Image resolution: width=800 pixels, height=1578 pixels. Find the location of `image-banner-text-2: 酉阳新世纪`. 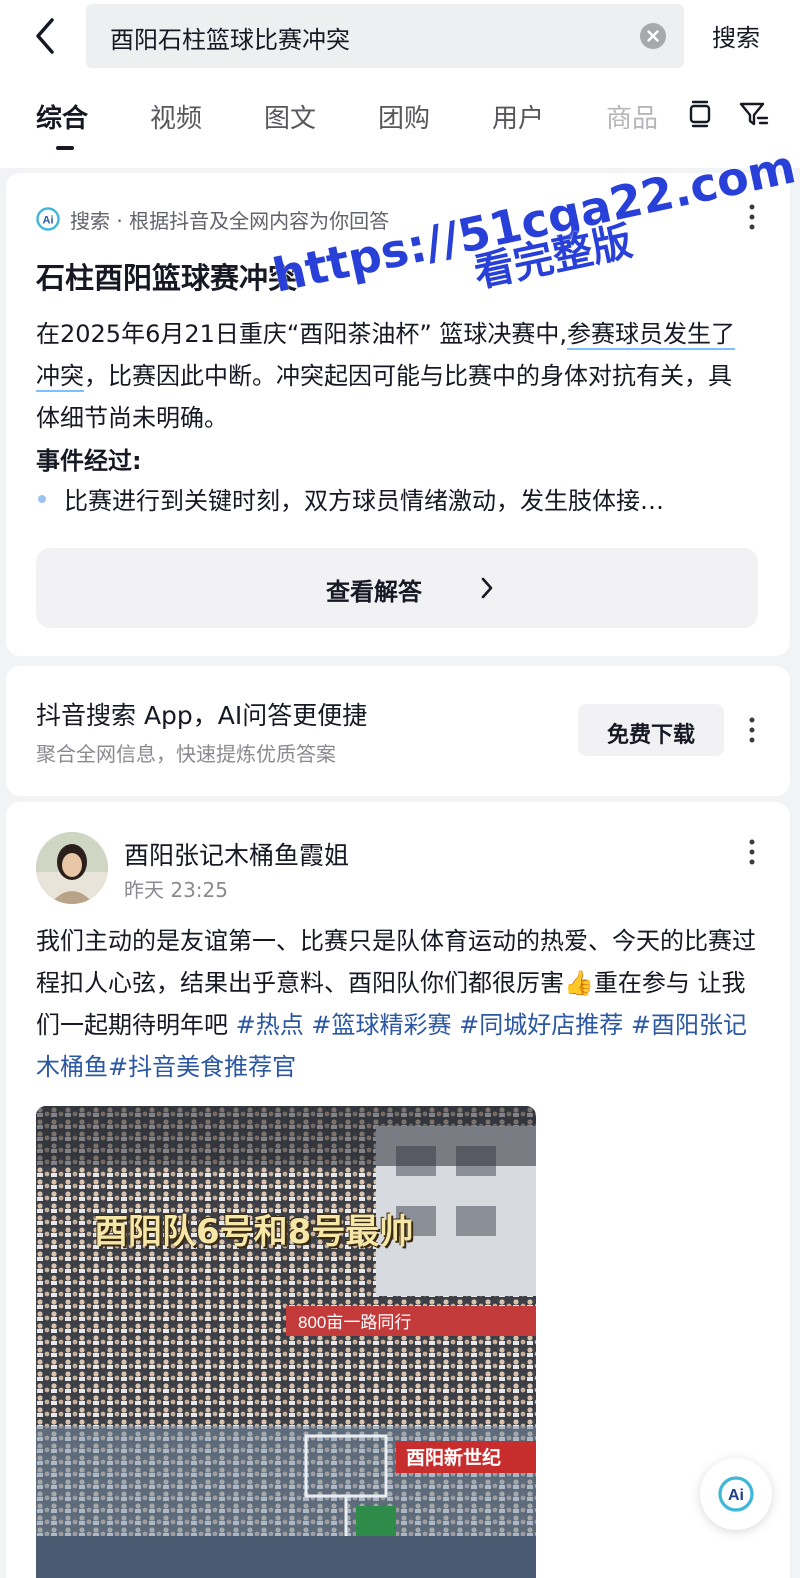

image-banner-text-2: 酉阳新世纪 is located at coordinates (453, 1457).